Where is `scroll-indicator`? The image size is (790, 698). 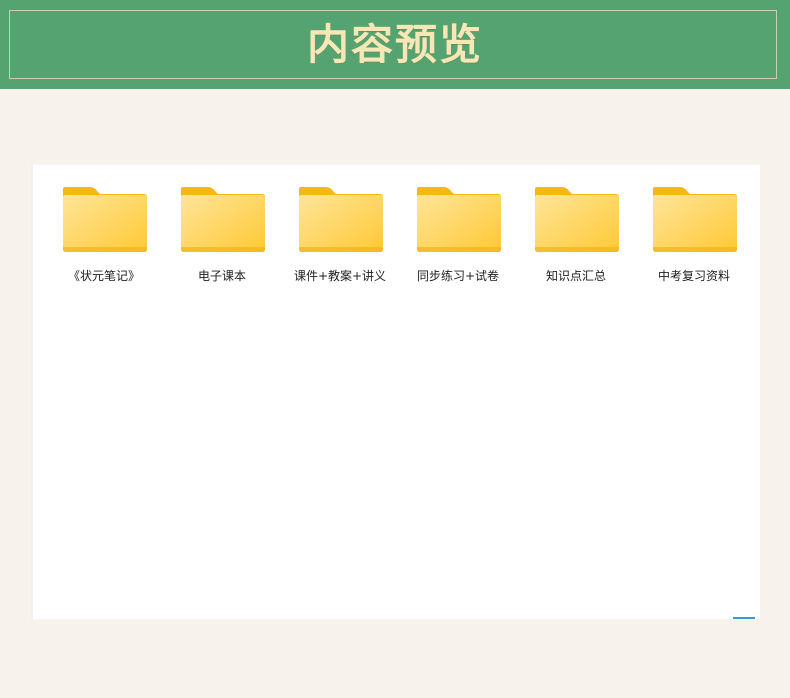
scroll-indicator is located at coordinates (744, 618).